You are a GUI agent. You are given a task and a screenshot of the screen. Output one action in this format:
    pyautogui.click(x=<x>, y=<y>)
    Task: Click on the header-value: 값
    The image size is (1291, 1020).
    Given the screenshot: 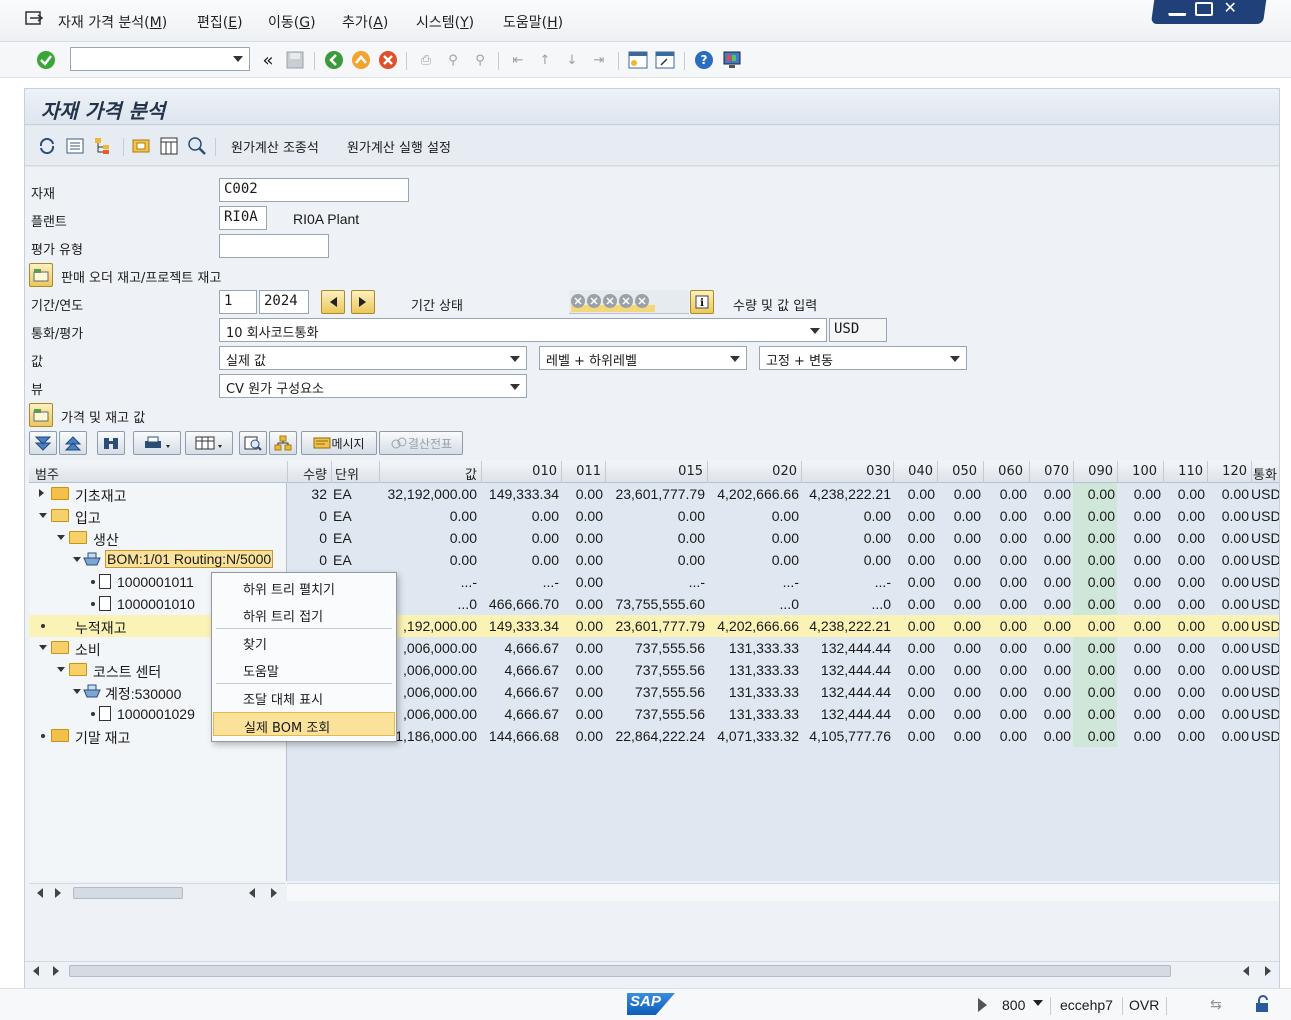 What is the action you would take?
    pyautogui.click(x=429, y=473)
    